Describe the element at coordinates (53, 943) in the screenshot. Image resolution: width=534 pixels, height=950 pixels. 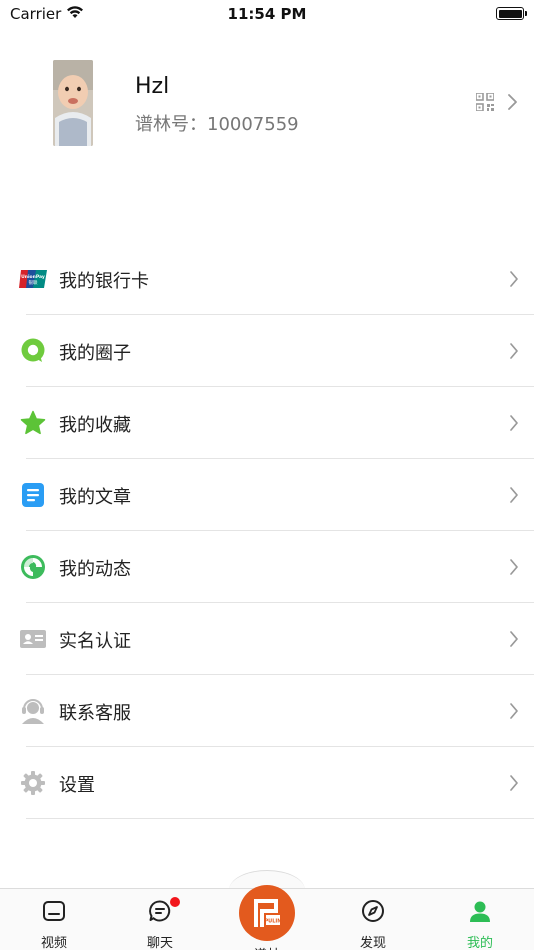
I see `tab-label: 视频` at that location.